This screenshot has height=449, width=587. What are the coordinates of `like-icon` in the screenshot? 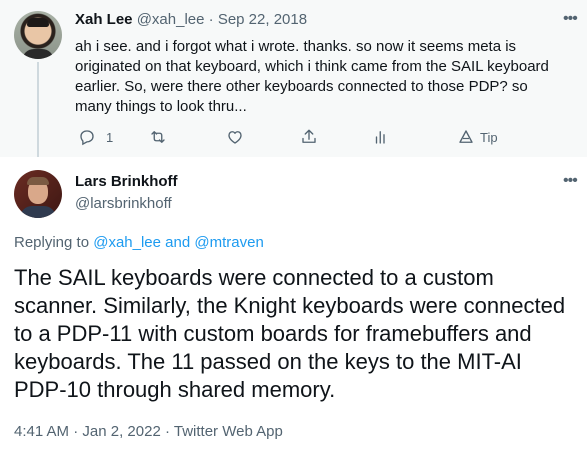 It's located at (235, 137).